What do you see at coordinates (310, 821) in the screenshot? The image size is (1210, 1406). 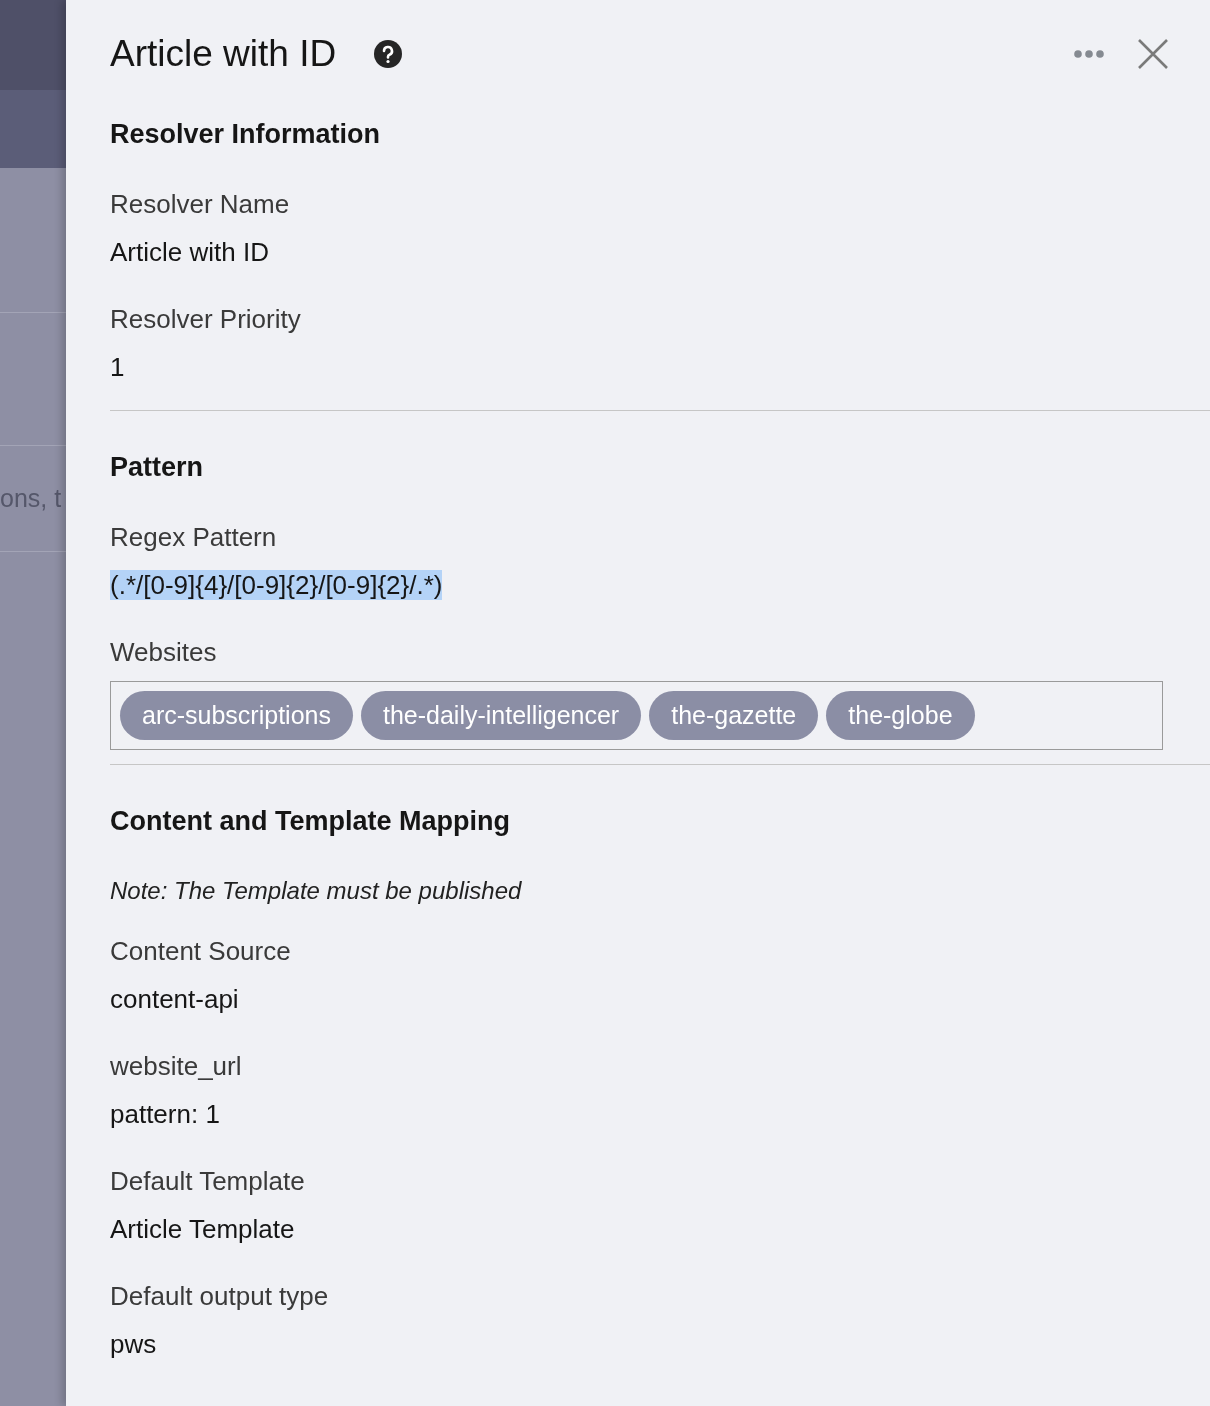 I see `section-heading: Content and Template Mapping` at bounding box center [310, 821].